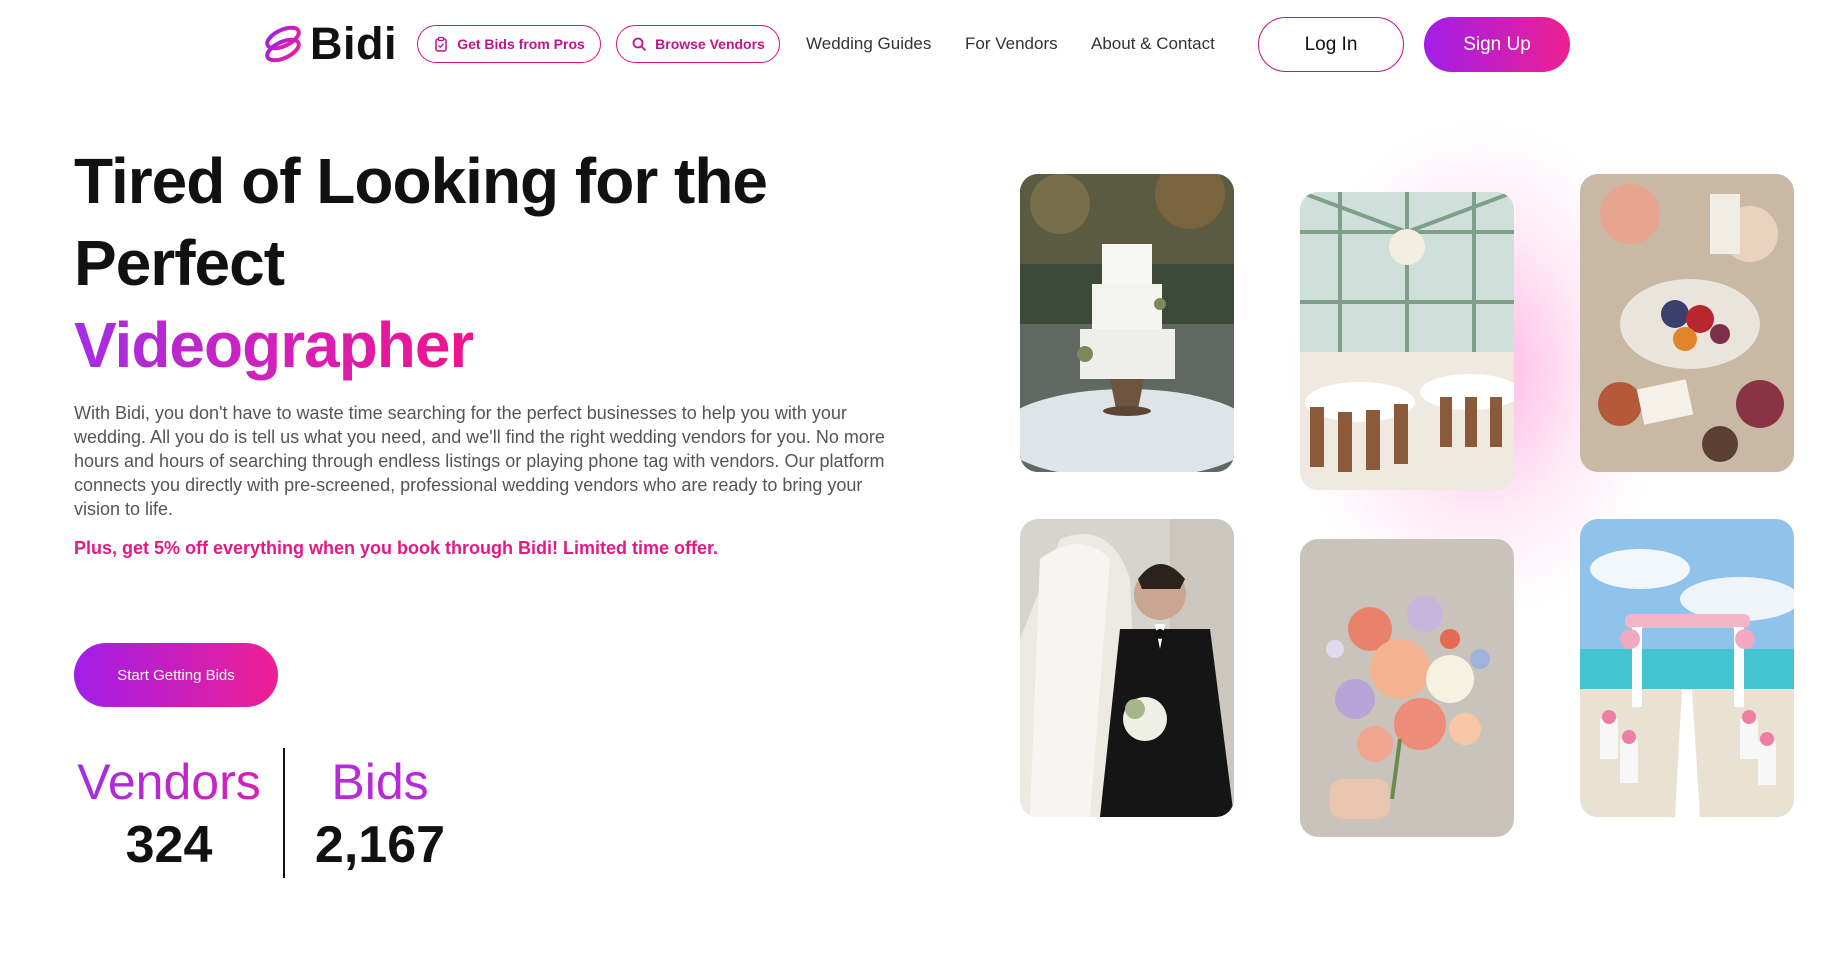 The image size is (1833, 966). I want to click on food-table-photo, so click(1687, 323).